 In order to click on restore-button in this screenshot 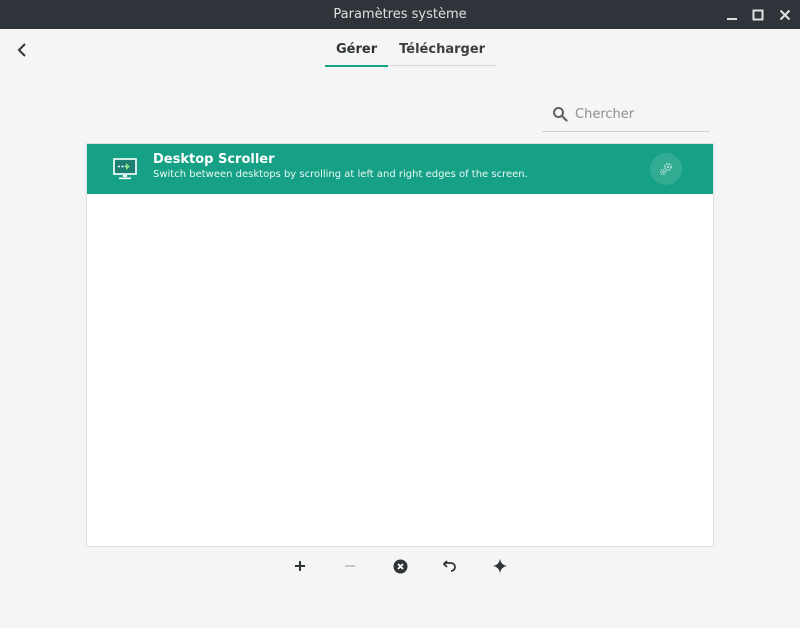, I will do `click(450, 566)`.